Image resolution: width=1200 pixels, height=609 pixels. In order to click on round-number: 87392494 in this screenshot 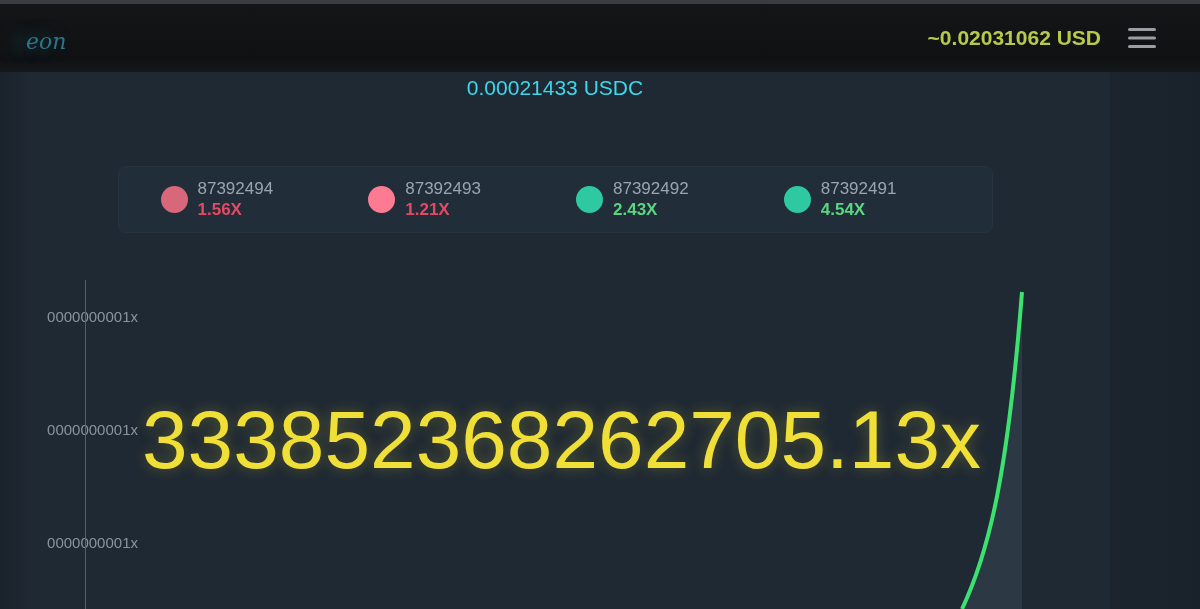, I will do `click(235, 188)`.